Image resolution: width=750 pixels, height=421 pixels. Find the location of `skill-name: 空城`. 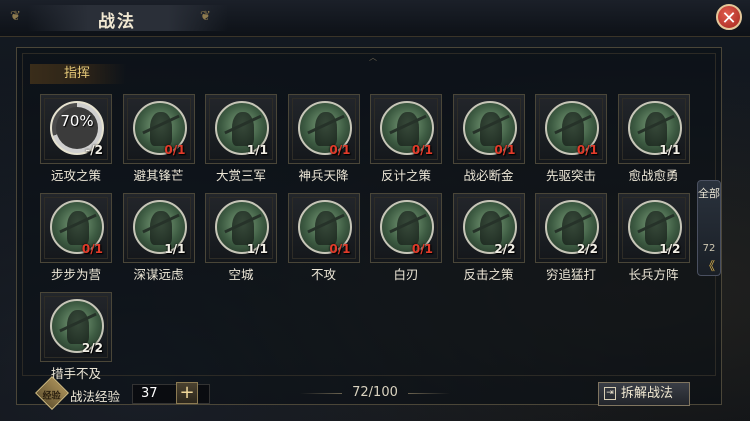

skill-name: 空城 is located at coordinates (241, 274).